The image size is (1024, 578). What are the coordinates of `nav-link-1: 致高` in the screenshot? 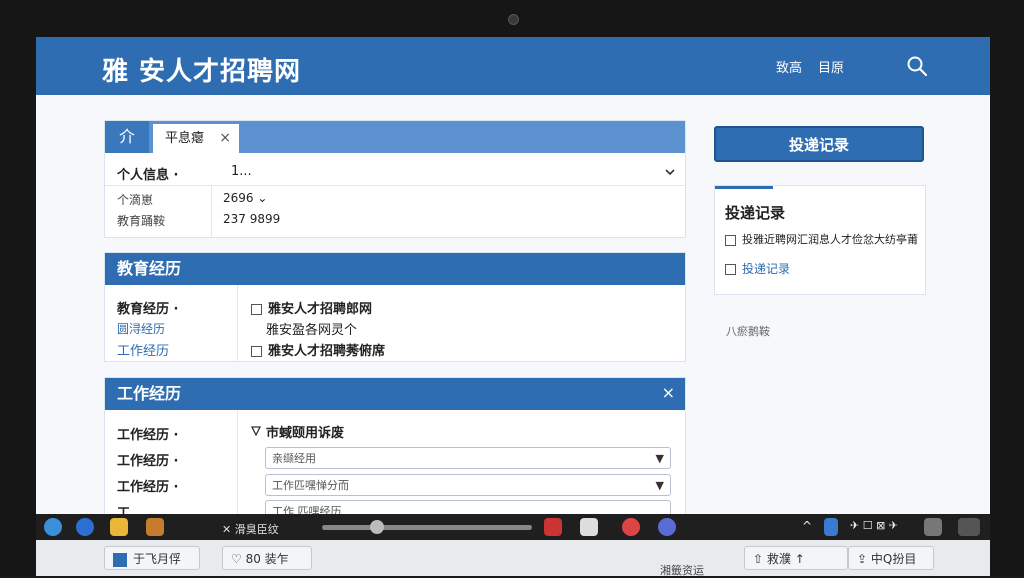 It's located at (789, 66).